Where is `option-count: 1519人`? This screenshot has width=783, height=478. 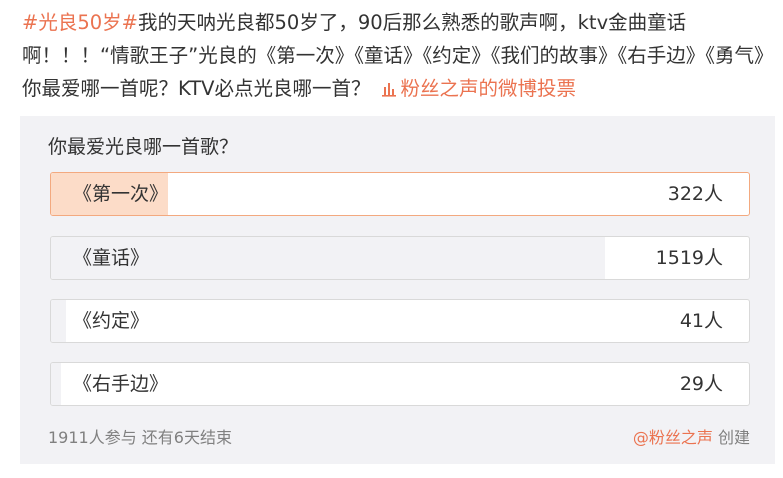
option-count: 1519人 is located at coordinates (689, 258).